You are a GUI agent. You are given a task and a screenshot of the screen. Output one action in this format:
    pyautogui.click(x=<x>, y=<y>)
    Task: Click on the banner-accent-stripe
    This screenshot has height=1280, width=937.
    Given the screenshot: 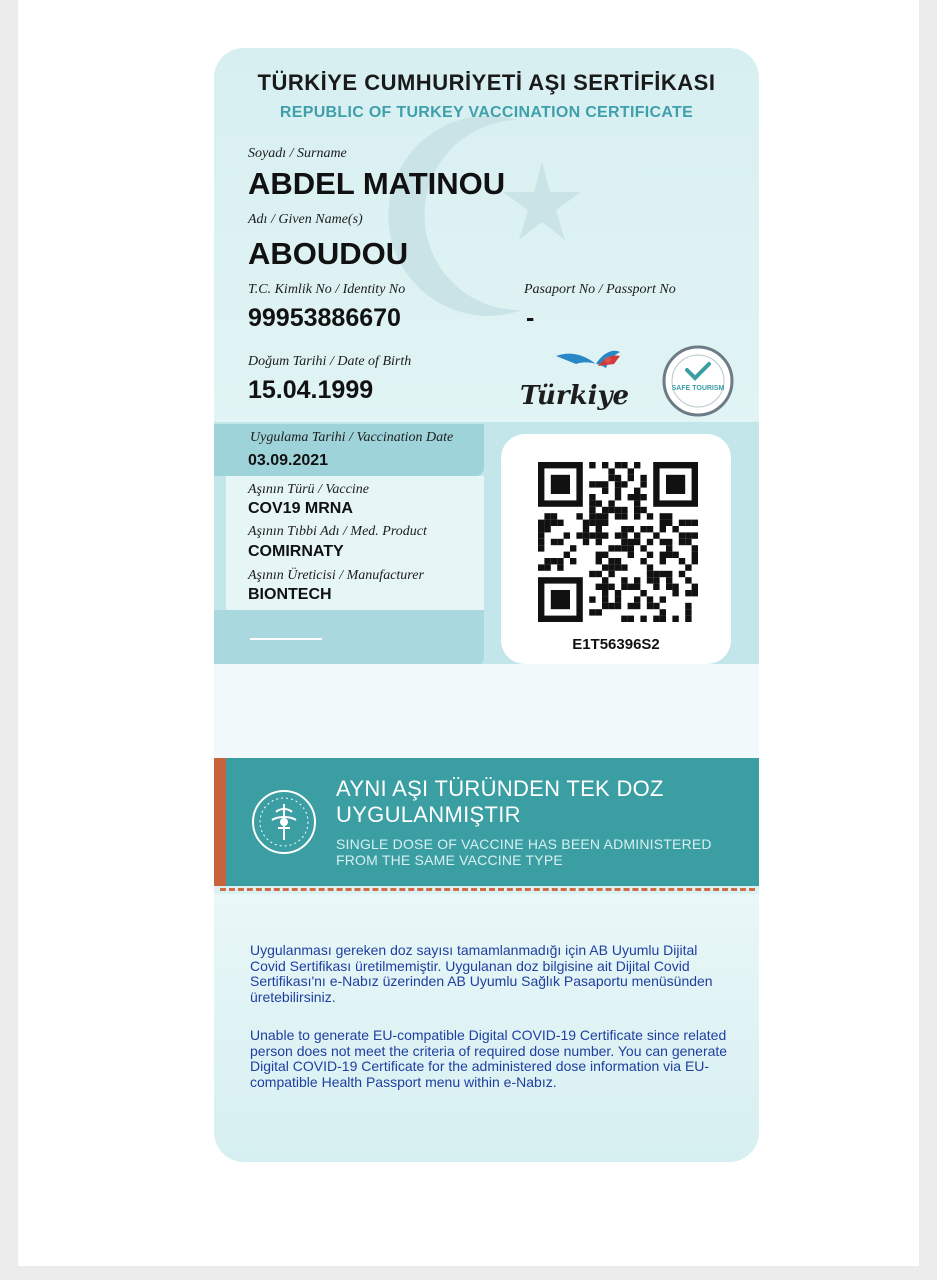 What is the action you would take?
    pyautogui.click(x=220, y=822)
    